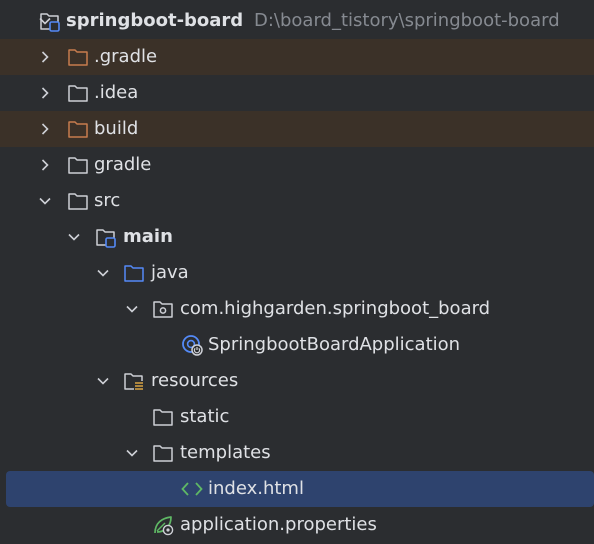 This screenshot has height=544, width=594. I want to click on tree-row-src: src, so click(297, 201).